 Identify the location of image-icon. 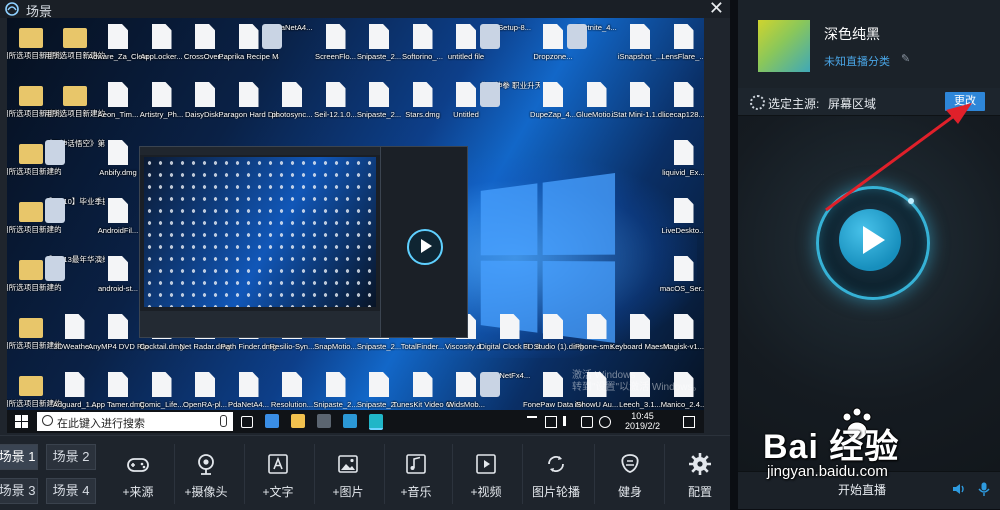
(348, 464).